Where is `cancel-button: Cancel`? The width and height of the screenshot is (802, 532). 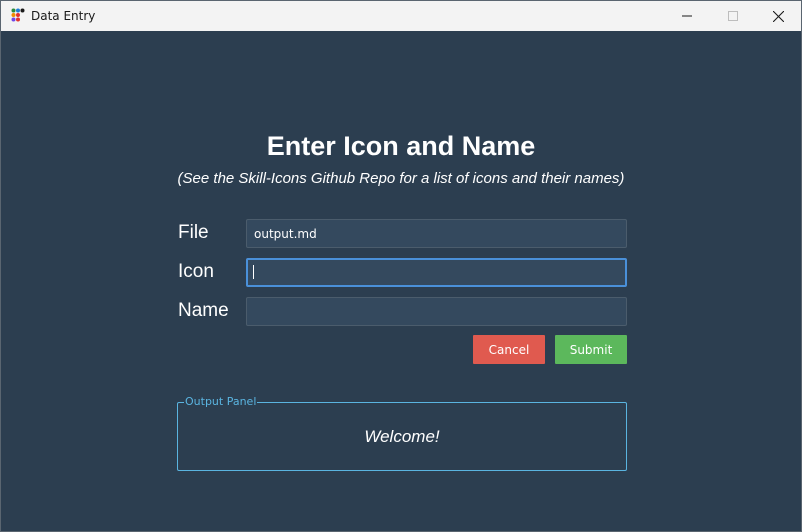 cancel-button: Cancel is located at coordinates (509, 349).